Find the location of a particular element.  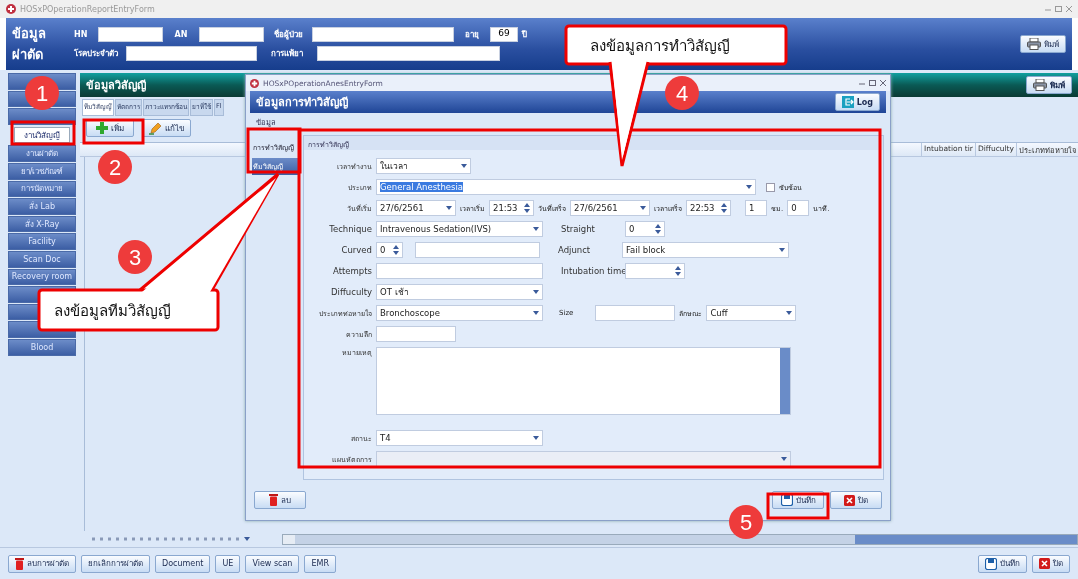

step-number-tooltip: 1 is located at coordinates (42, 93).